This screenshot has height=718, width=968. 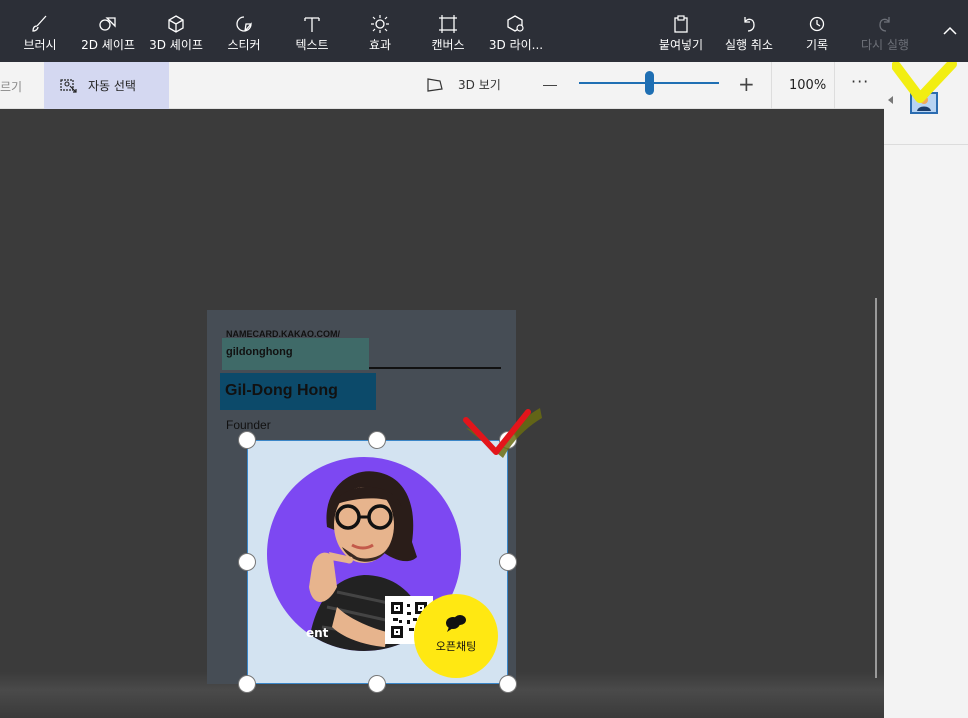 What do you see at coordinates (681, 45) in the screenshot?
I see `action-label: 붙여넣기` at bounding box center [681, 45].